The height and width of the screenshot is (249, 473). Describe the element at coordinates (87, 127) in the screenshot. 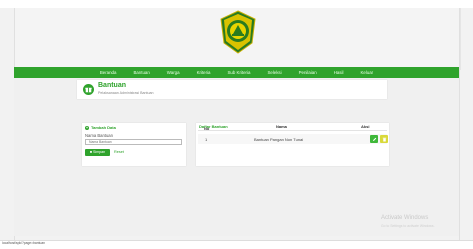

I see `plus-circle-icon: +` at that location.